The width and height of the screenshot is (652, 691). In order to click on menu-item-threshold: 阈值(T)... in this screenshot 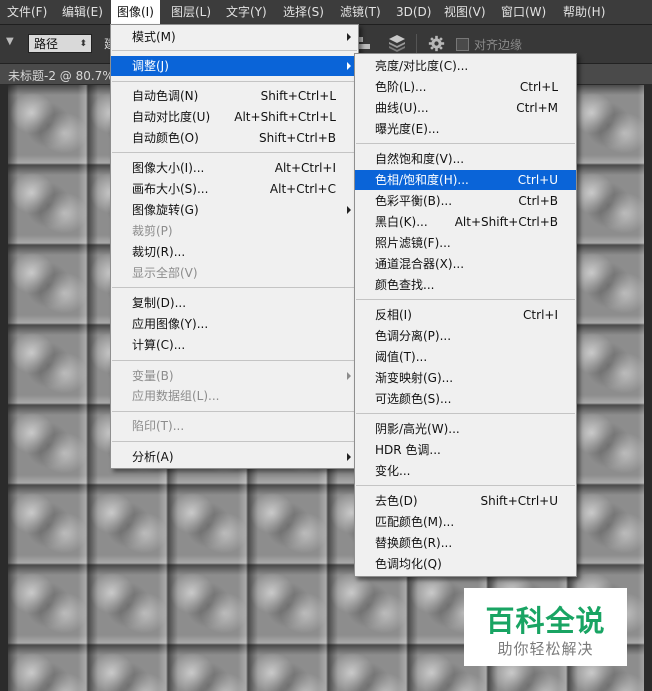, I will do `click(465, 357)`.